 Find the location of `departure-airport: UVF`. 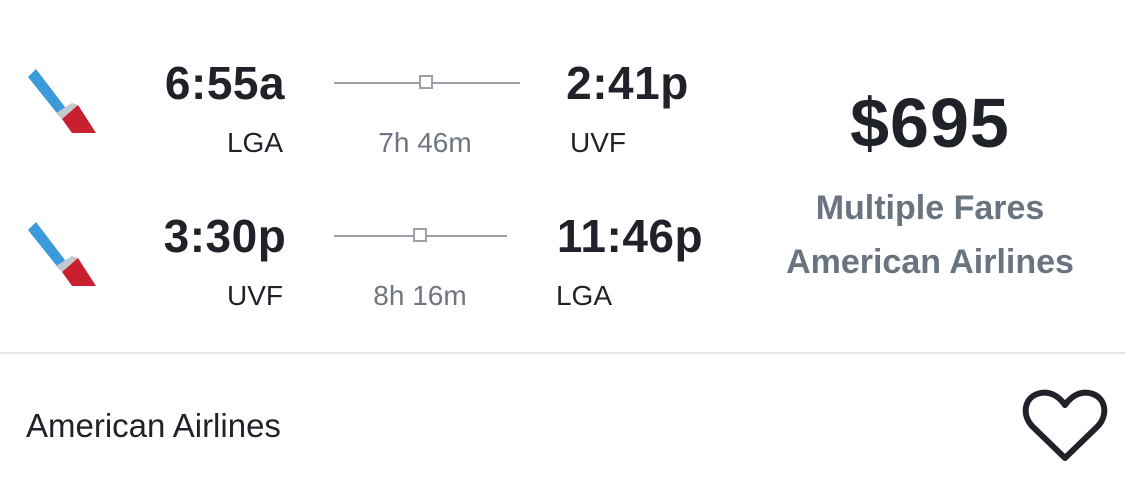

departure-airport: UVF is located at coordinates (255, 295).